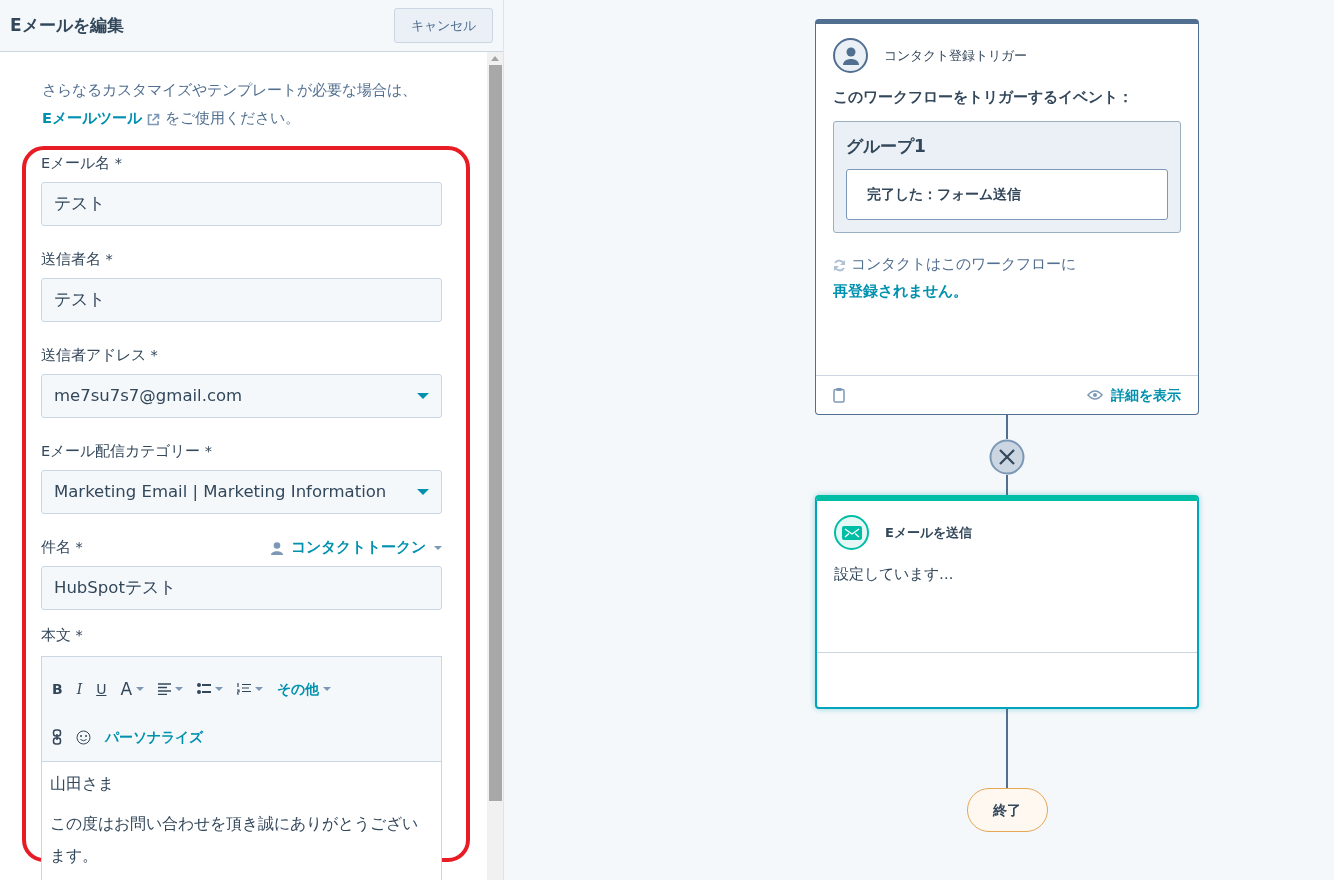 This screenshot has width=1334, height=880. I want to click on underline-button: U, so click(101, 689).